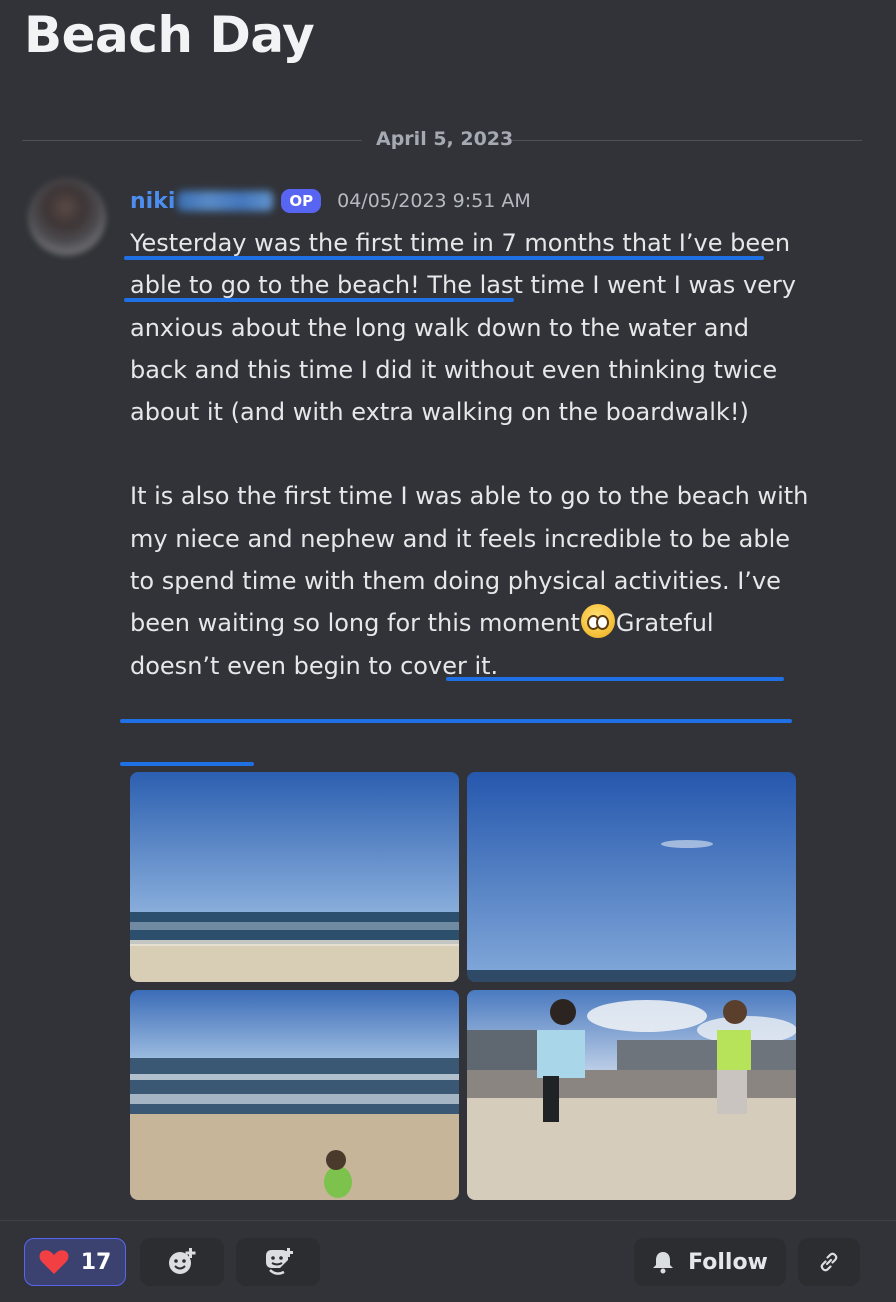 The height and width of the screenshot is (1302, 896). Describe the element at coordinates (225, 201) in the screenshot. I see `author-name-redacted` at that location.